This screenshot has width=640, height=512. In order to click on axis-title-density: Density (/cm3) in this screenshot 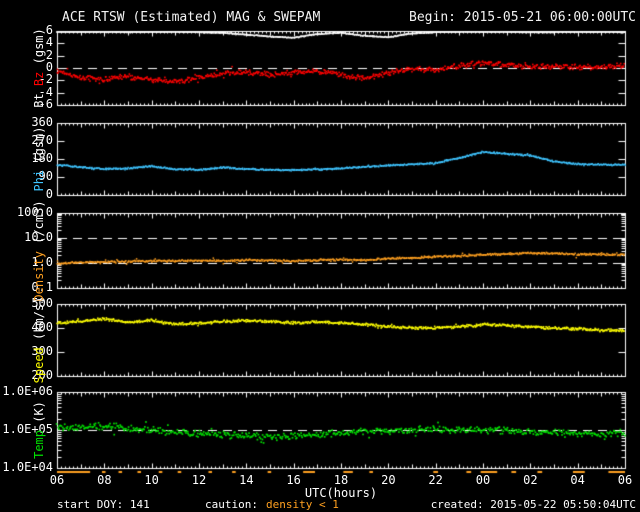, I will do `click(39, 250)`.